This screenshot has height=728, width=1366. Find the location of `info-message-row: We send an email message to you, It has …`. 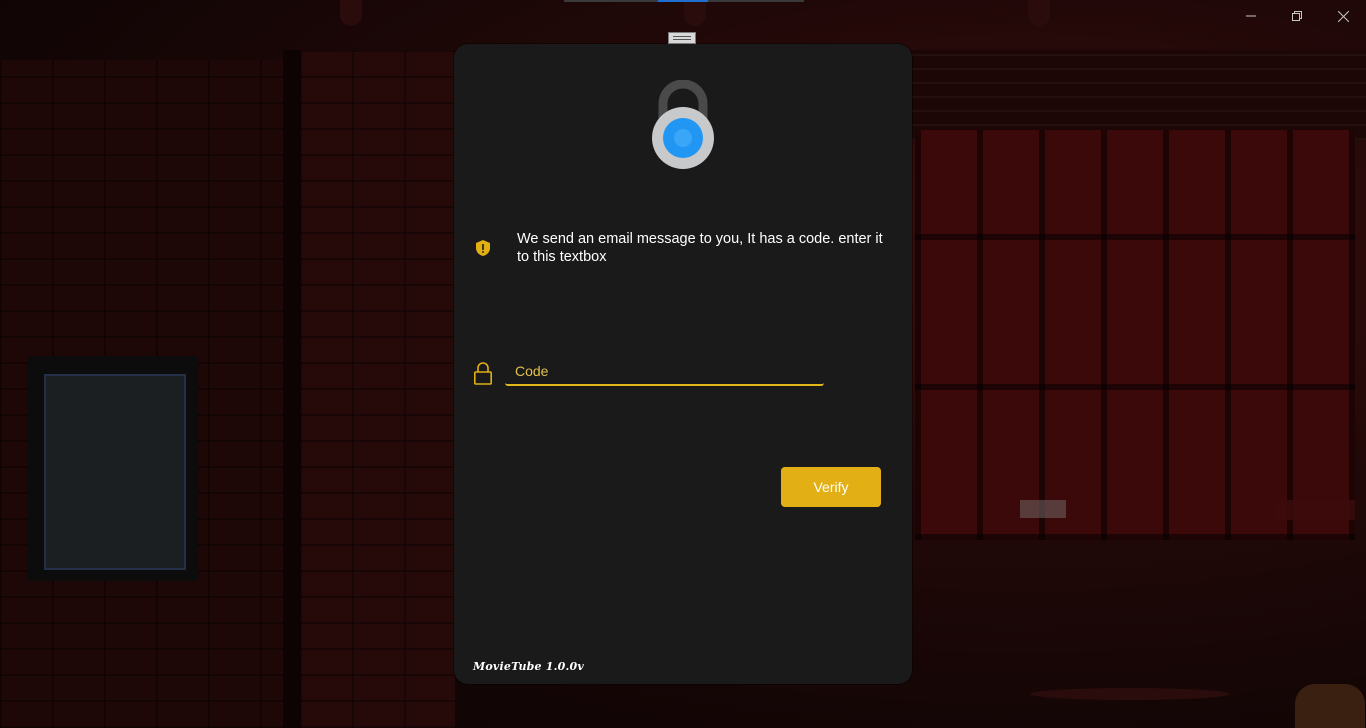

info-message-row: We send an email message to you, It has … is located at coordinates (684, 248).